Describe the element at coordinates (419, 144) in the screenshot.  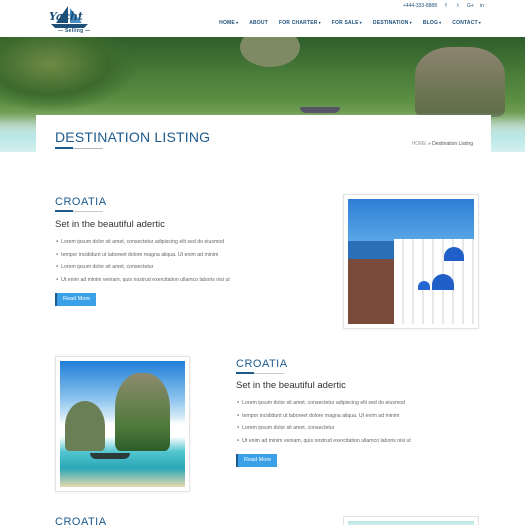
I see `breadcrumb-home: HOME` at that location.